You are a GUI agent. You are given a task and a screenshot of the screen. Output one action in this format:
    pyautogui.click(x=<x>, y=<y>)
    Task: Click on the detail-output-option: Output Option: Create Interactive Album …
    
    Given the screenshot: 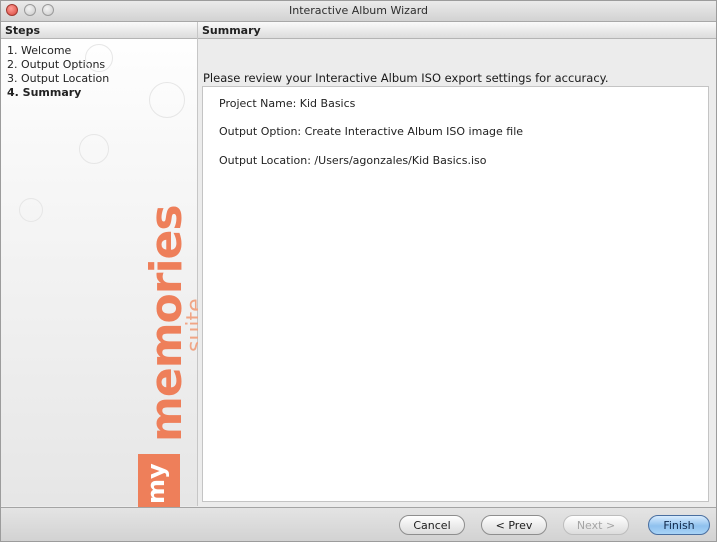 What is the action you would take?
    pyautogui.click(x=371, y=131)
    